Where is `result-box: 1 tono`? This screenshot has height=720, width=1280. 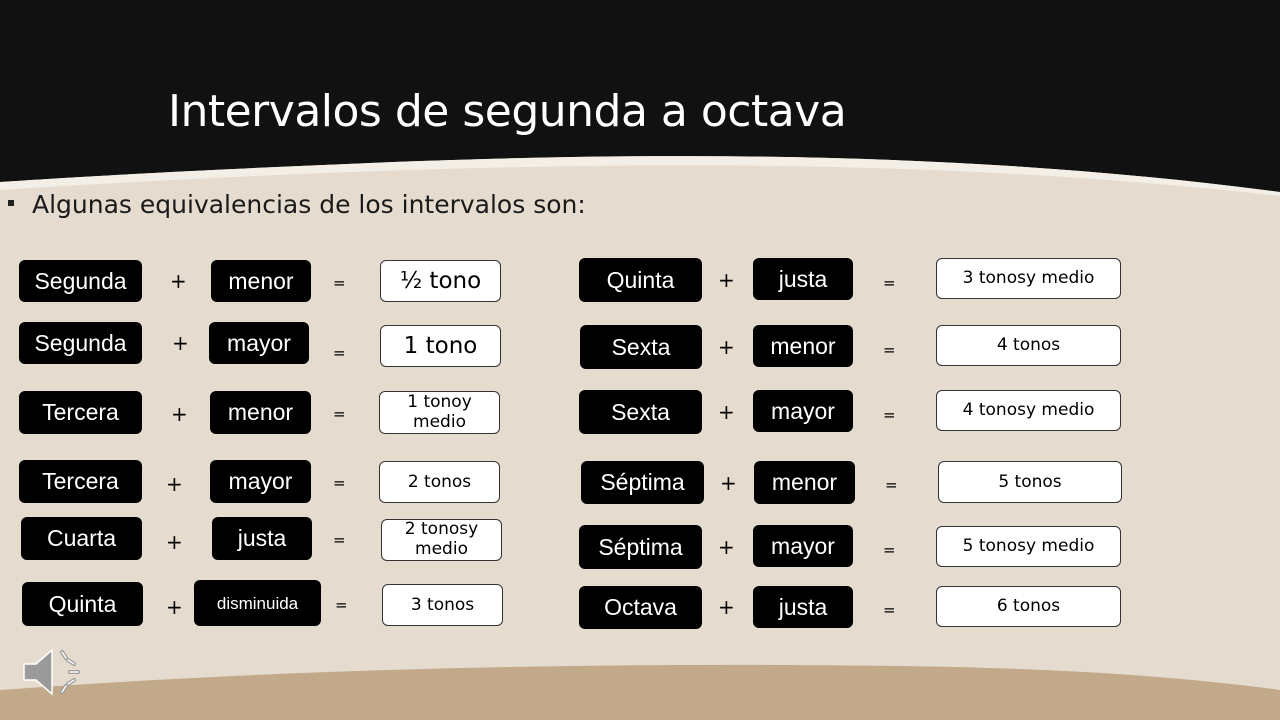 result-box: 1 tono is located at coordinates (440, 346).